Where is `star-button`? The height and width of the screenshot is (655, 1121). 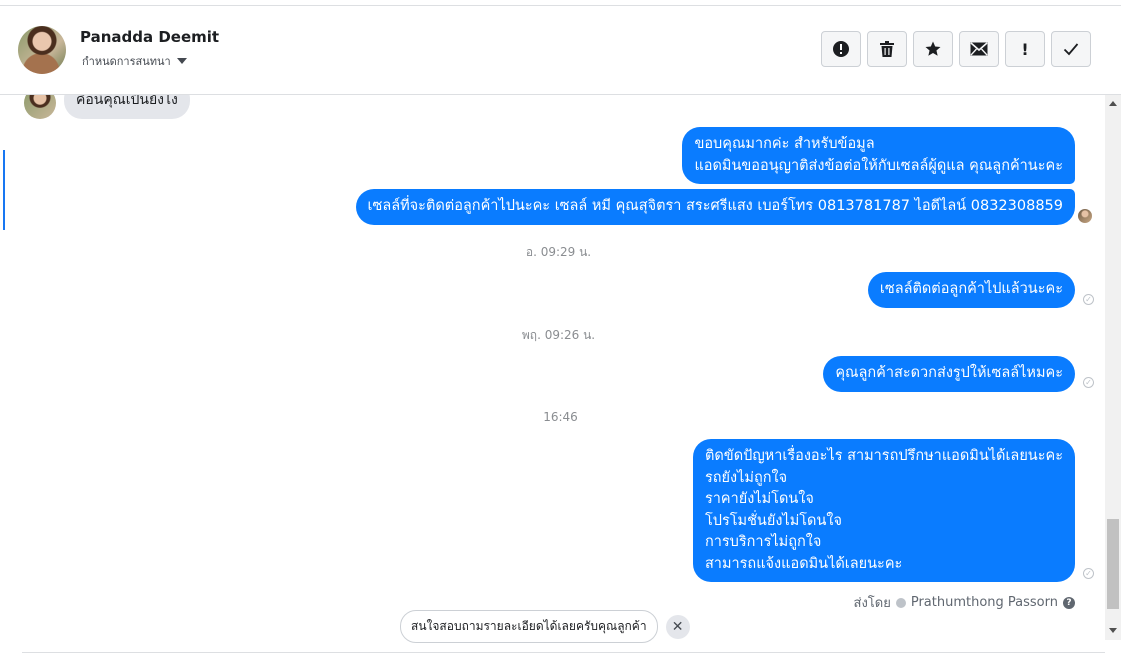 star-button is located at coordinates (933, 49).